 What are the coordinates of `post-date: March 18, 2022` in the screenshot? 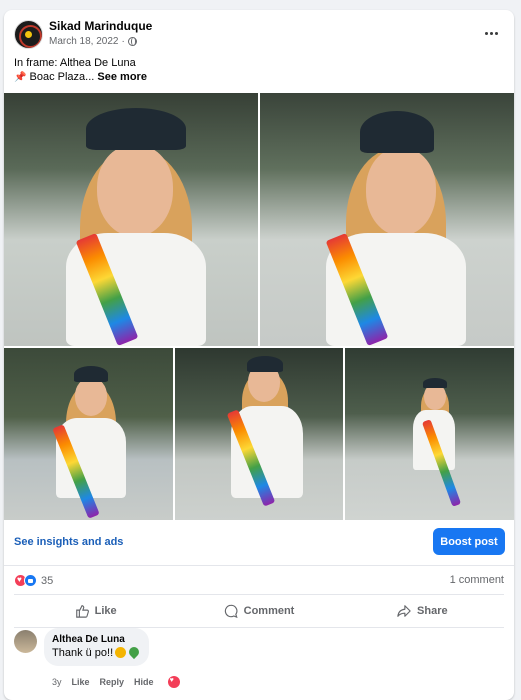 It's located at (84, 41).